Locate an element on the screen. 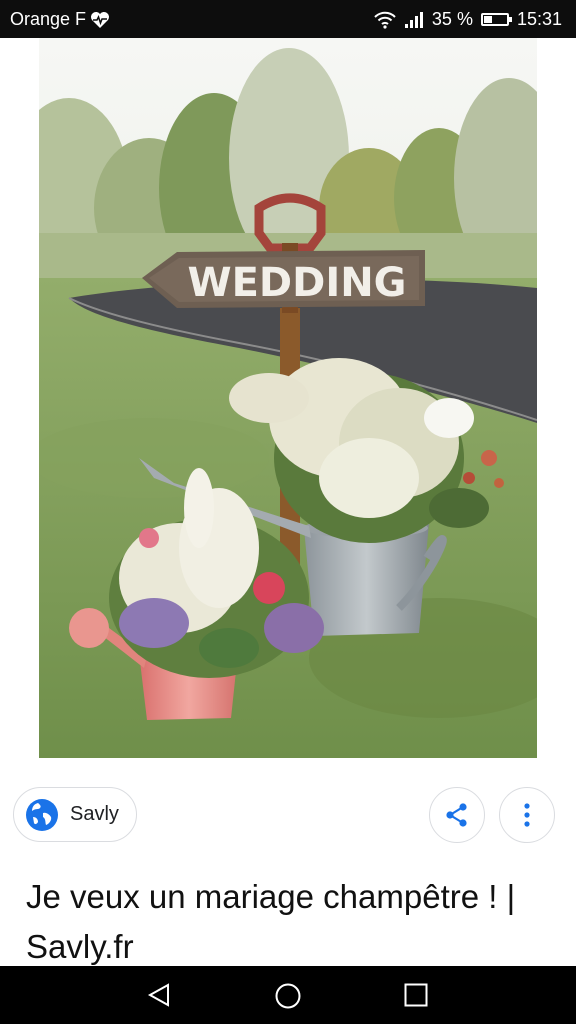  source-chip: Savly is located at coordinates (75, 814).